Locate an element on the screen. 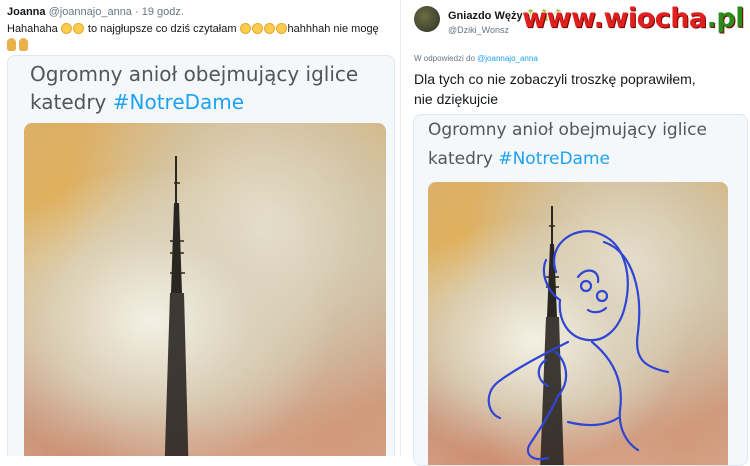  watermark-logo: www.wiocha.pl is located at coordinates (633, 18).